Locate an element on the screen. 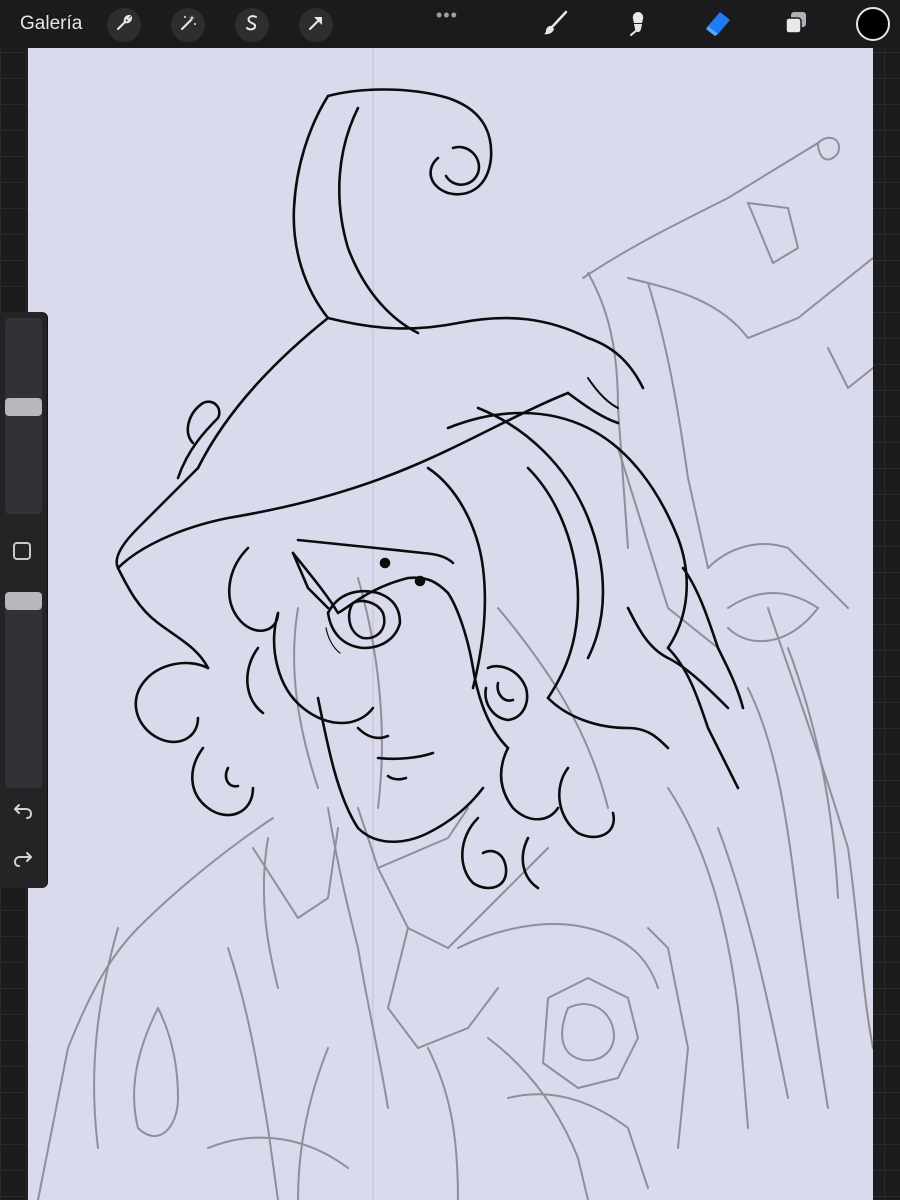  wrench-icon is located at coordinates (124, 25).